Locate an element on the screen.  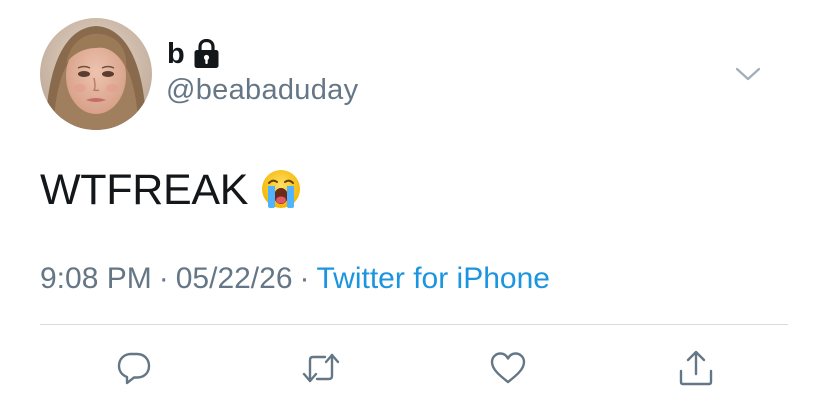
chevron-down-icon is located at coordinates (748, 74).